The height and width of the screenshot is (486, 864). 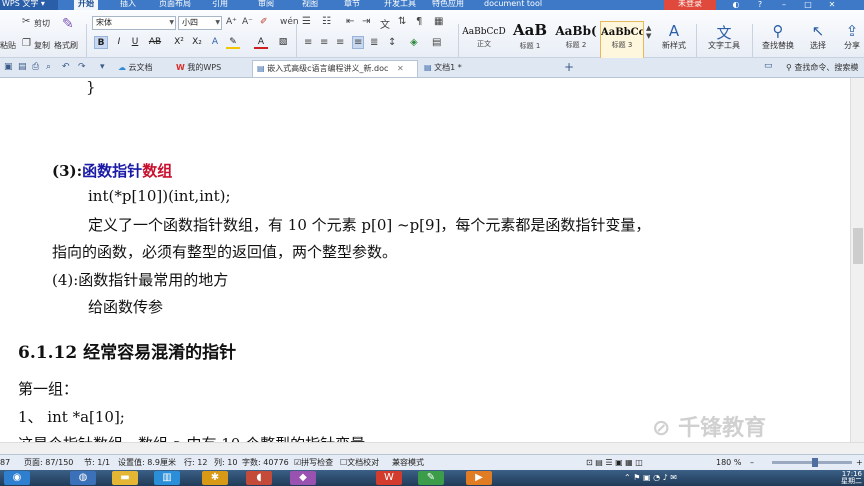 I want to click on vertical-scroll-thumb, so click(x=858, y=246).